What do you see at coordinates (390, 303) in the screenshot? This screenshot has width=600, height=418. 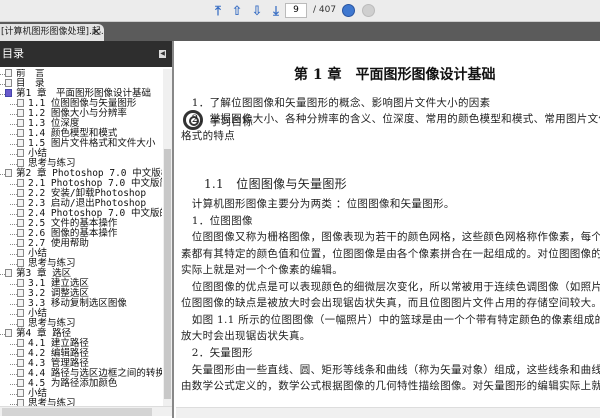 I see `paragraph-line: 位图图像的缺点是被放大时会出现锯齿状失真，而且位图图片文件占用的存储空间较大。` at bounding box center [390, 303].